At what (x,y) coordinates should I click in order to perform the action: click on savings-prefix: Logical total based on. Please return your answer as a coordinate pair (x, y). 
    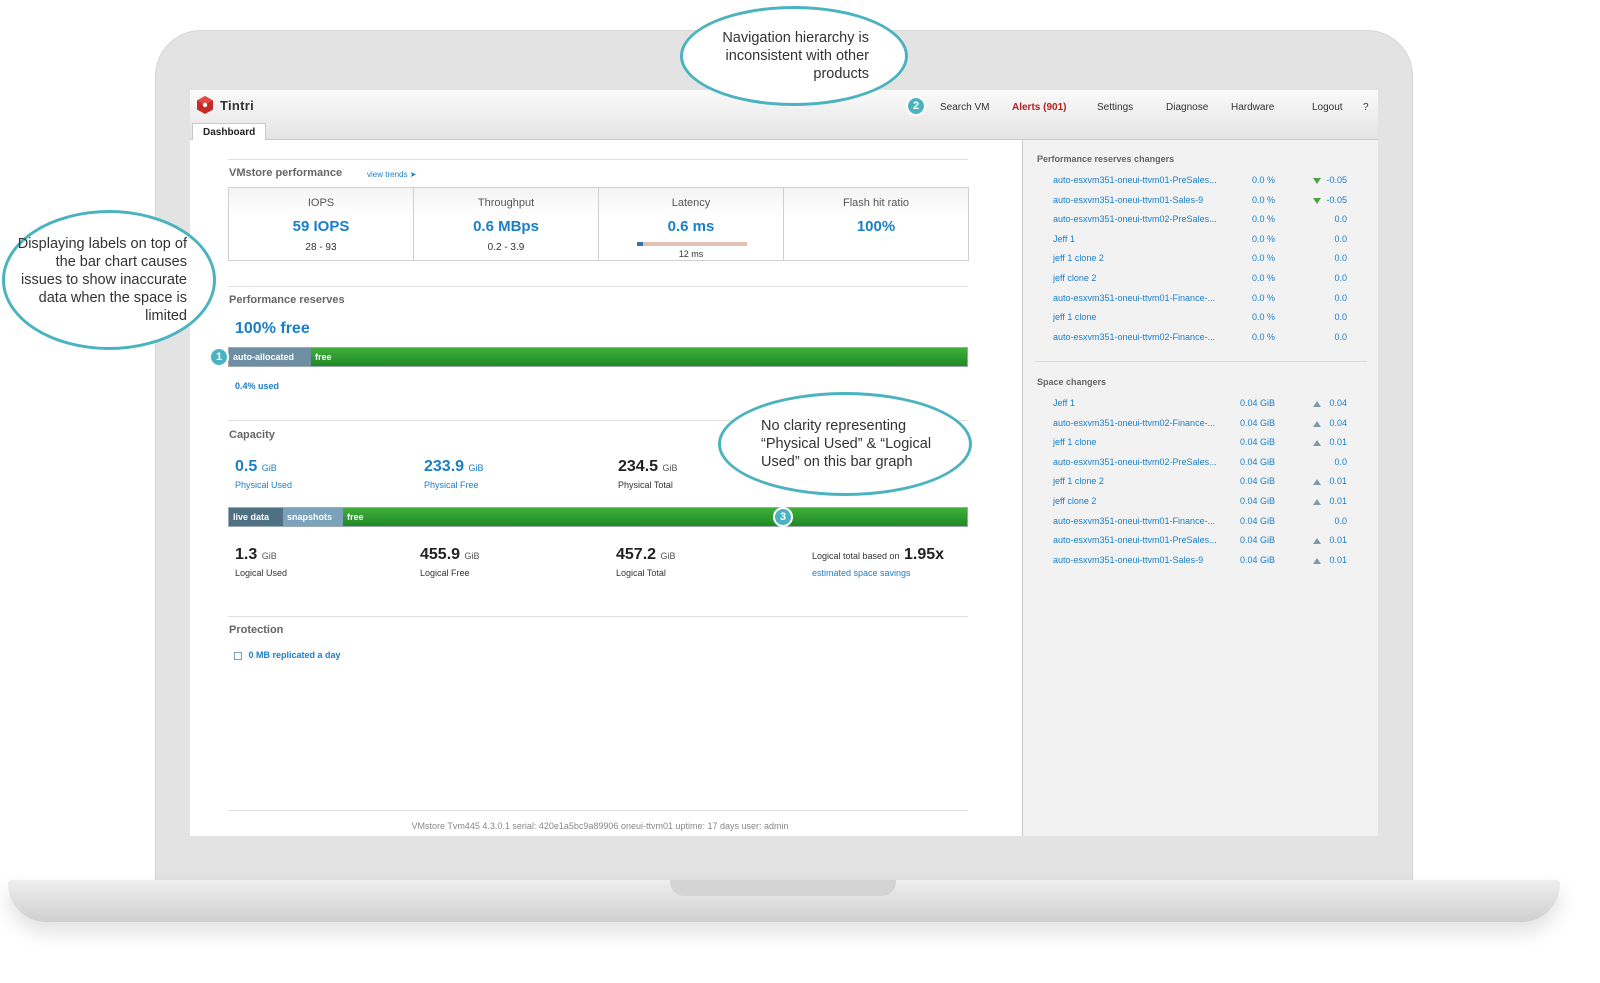
    Looking at the image, I should click on (856, 556).